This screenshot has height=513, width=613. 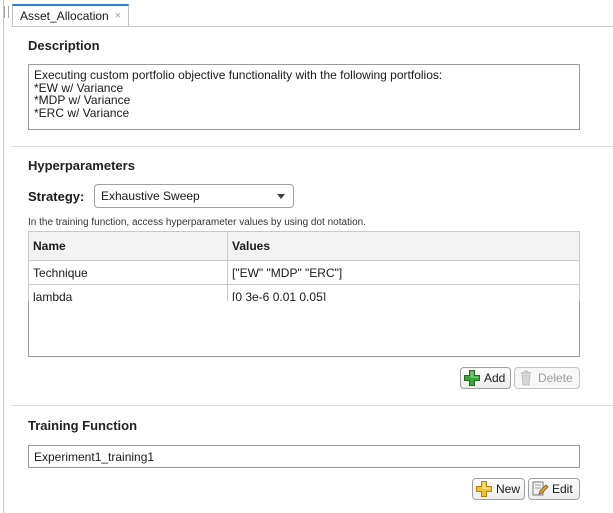 I want to click on tab-strip: Asset_Allocation ×, so click(x=312, y=13).